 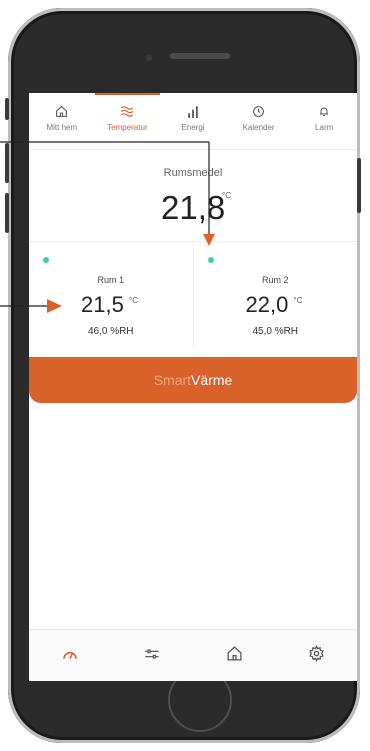 What do you see at coordinates (107, 193) in the screenshot?
I see `arrow-to-room-2-dot` at bounding box center [107, 193].